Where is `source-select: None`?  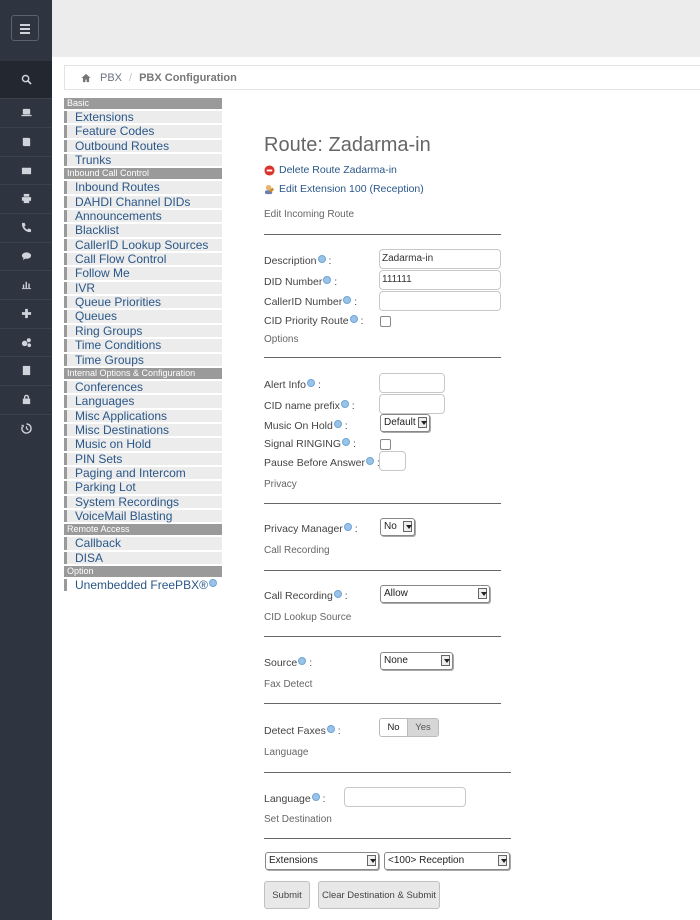 source-select: None is located at coordinates (416, 661).